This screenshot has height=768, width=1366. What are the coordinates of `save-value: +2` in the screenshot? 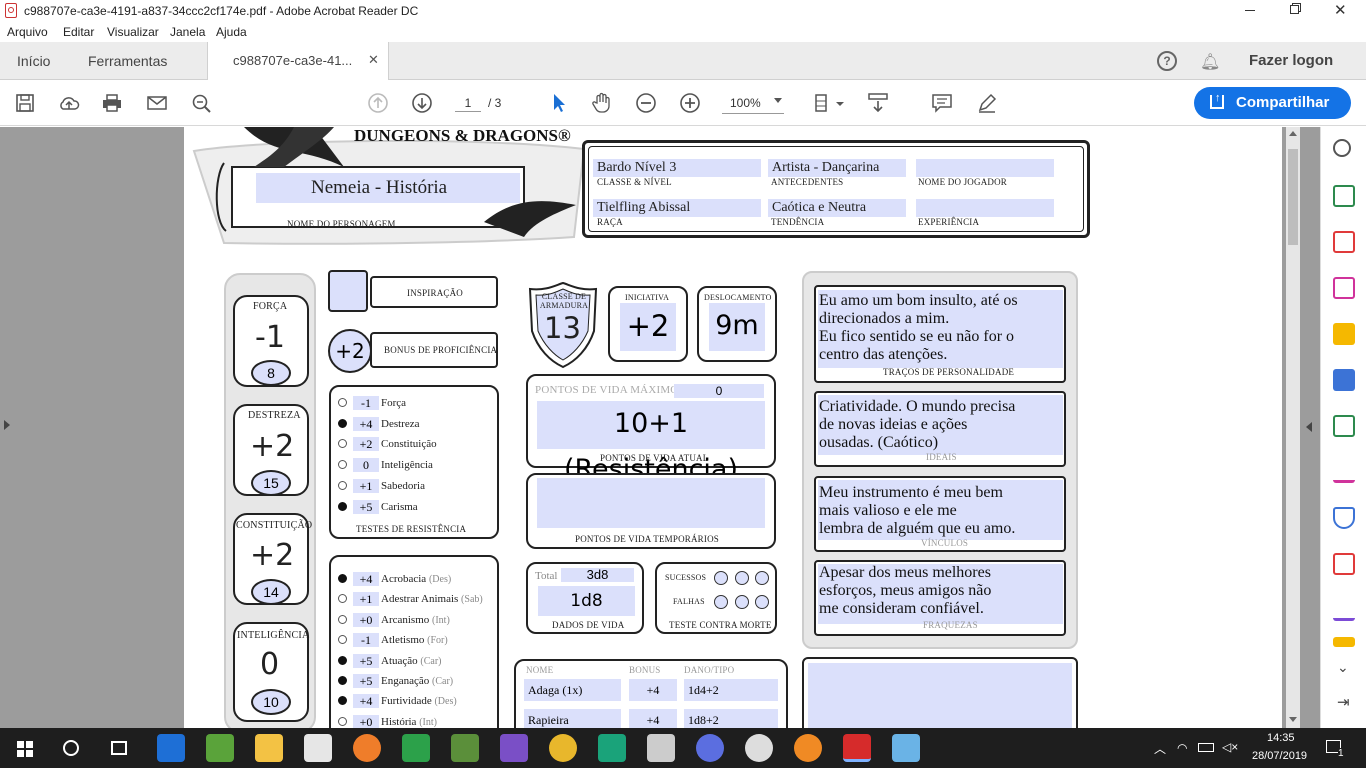 It's located at (366, 444).